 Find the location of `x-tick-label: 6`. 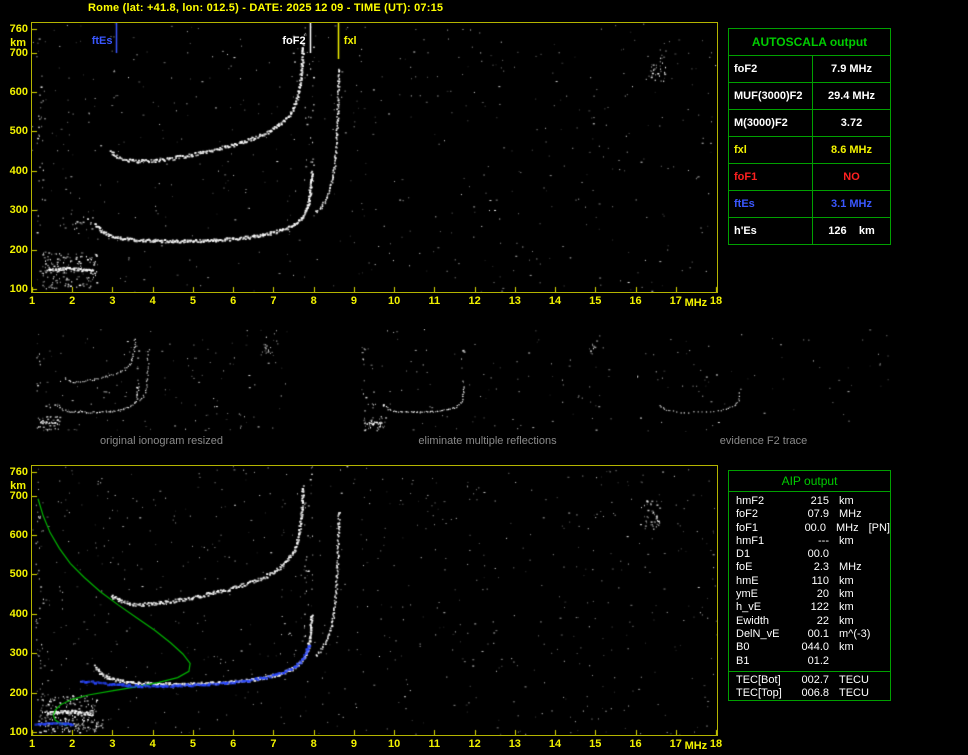

x-tick-label: 6 is located at coordinates (233, 301).